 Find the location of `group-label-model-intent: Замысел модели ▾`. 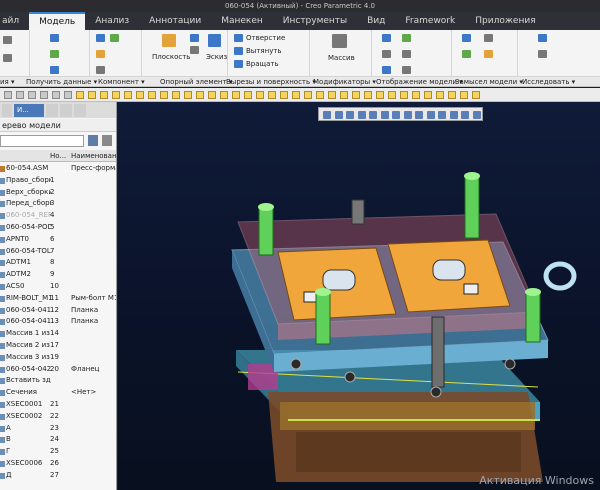

group-label-model-intent: Замысел модели ▾ is located at coordinates (489, 82).